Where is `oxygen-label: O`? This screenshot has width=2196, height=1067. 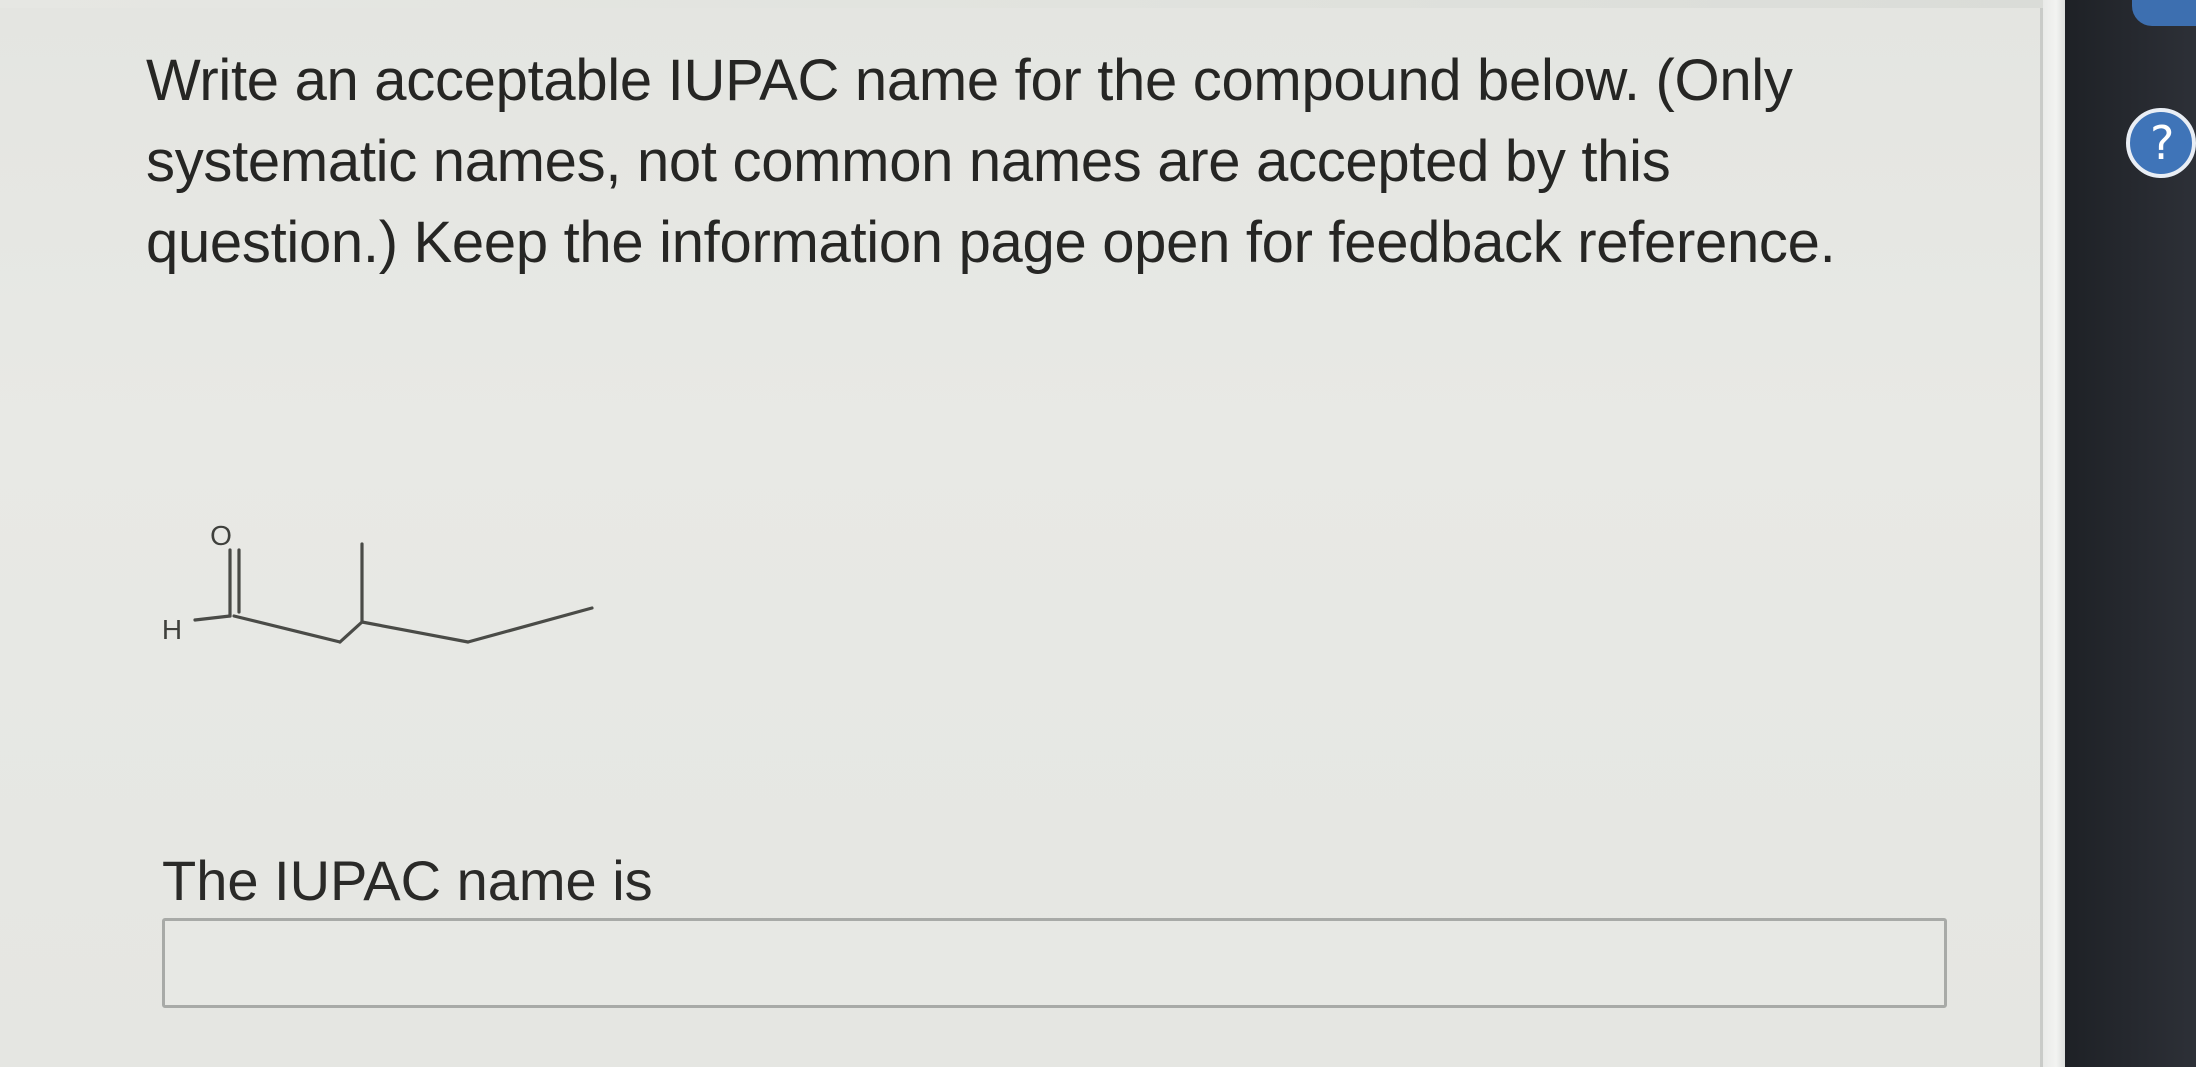
oxygen-label: O is located at coordinates (221, 535).